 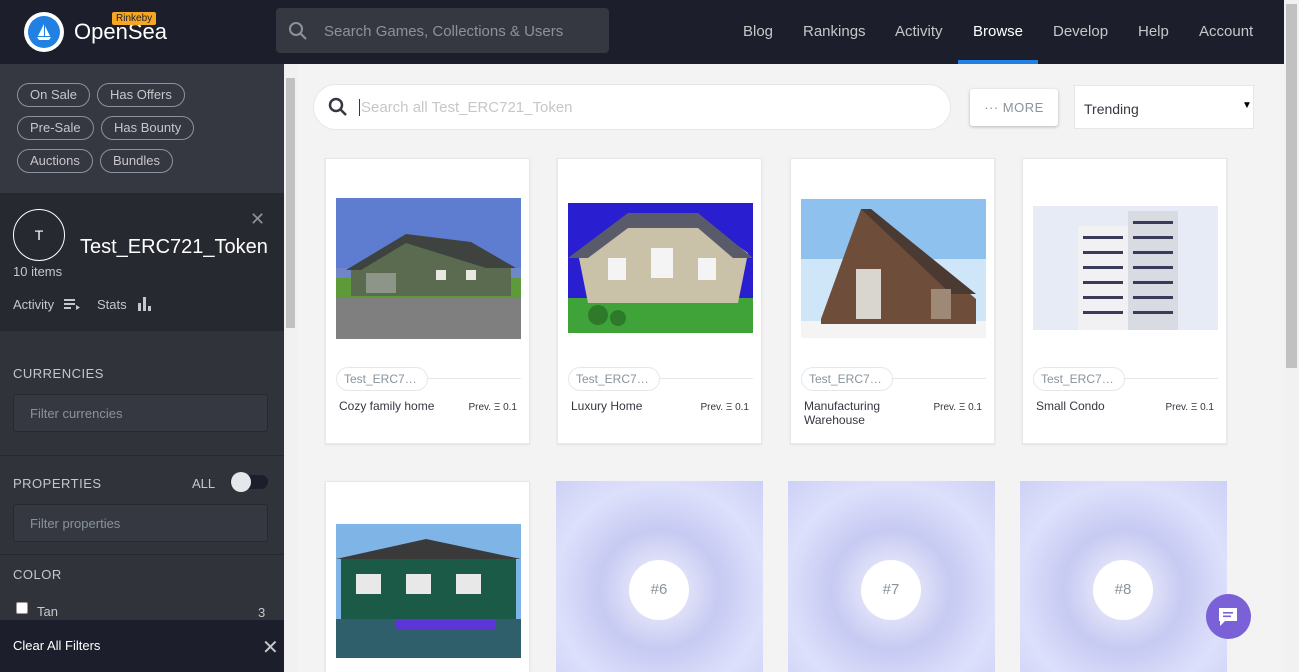 What do you see at coordinates (47, 611) in the screenshot?
I see `color-tan-label: Tan` at bounding box center [47, 611].